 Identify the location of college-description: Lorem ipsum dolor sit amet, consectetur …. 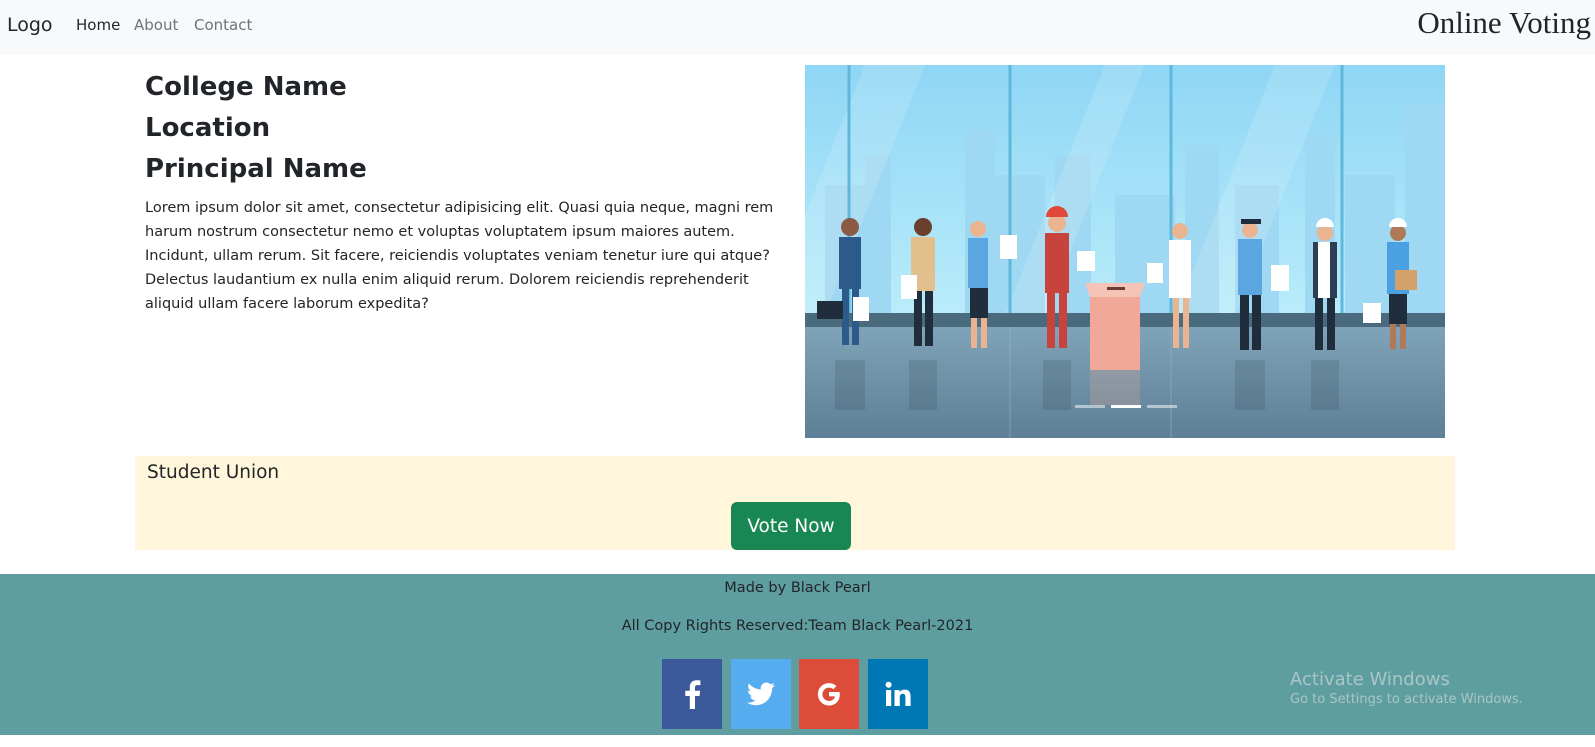
(459, 256).